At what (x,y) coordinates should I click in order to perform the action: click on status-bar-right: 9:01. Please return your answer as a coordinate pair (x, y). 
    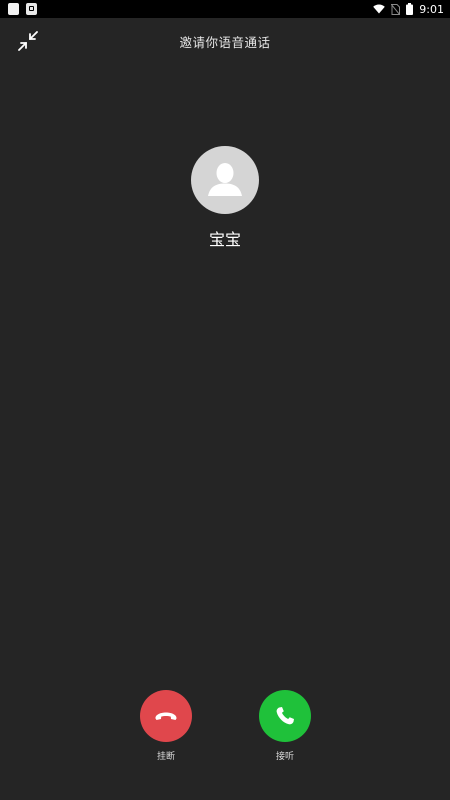
    Looking at the image, I should click on (408, 9).